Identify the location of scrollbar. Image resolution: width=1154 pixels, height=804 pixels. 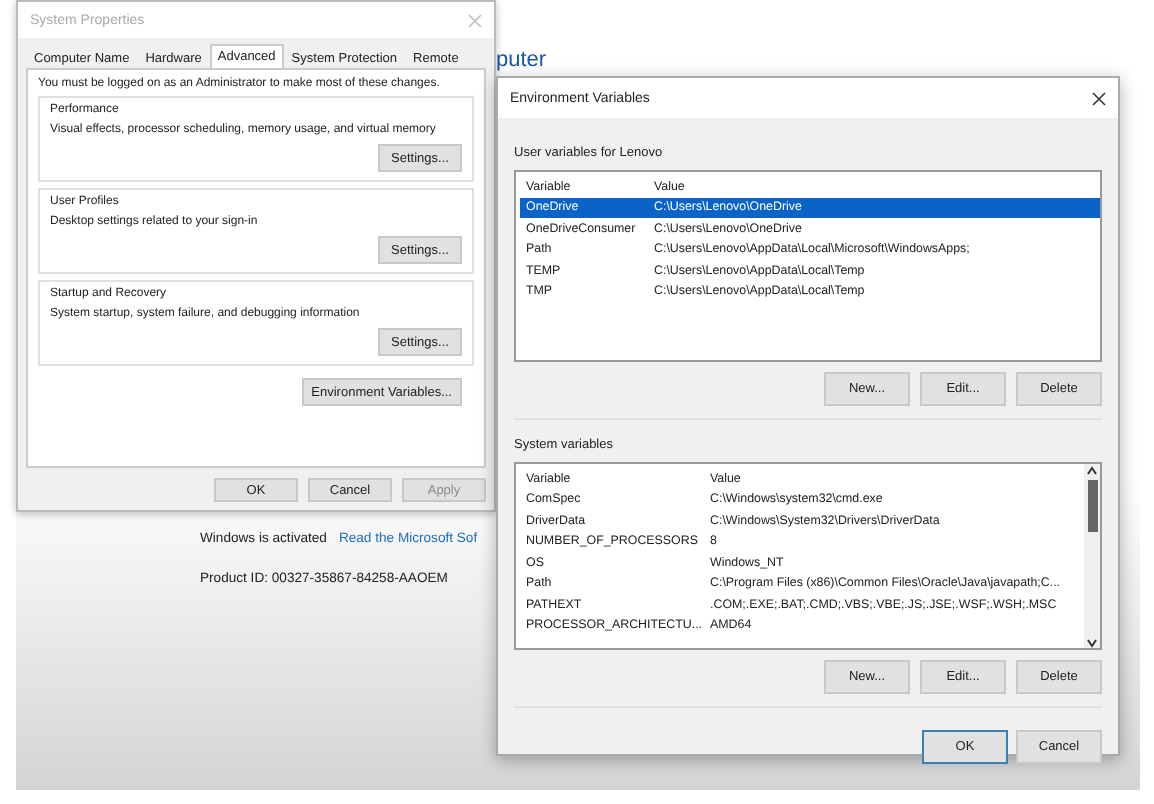
(1092, 556).